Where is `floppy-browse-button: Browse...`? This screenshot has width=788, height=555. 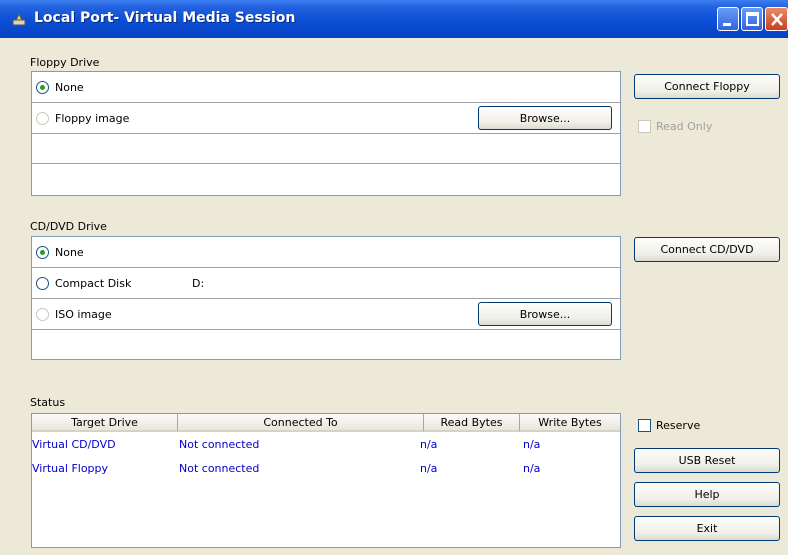 floppy-browse-button: Browse... is located at coordinates (545, 118).